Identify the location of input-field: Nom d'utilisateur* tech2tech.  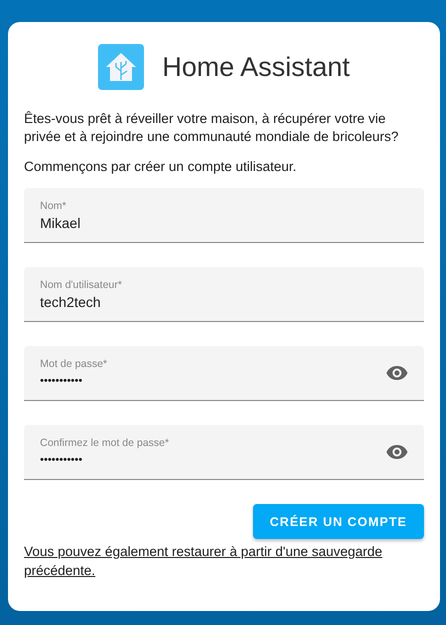
(224, 294).